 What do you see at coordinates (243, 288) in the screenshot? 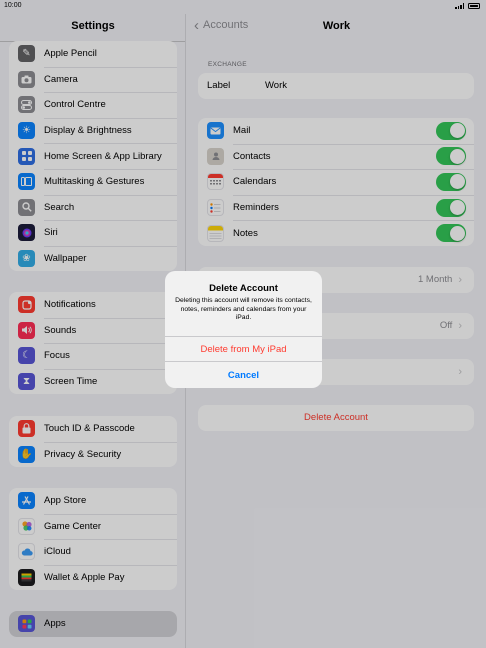
I see `alert-title: Delete Account` at bounding box center [243, 288].